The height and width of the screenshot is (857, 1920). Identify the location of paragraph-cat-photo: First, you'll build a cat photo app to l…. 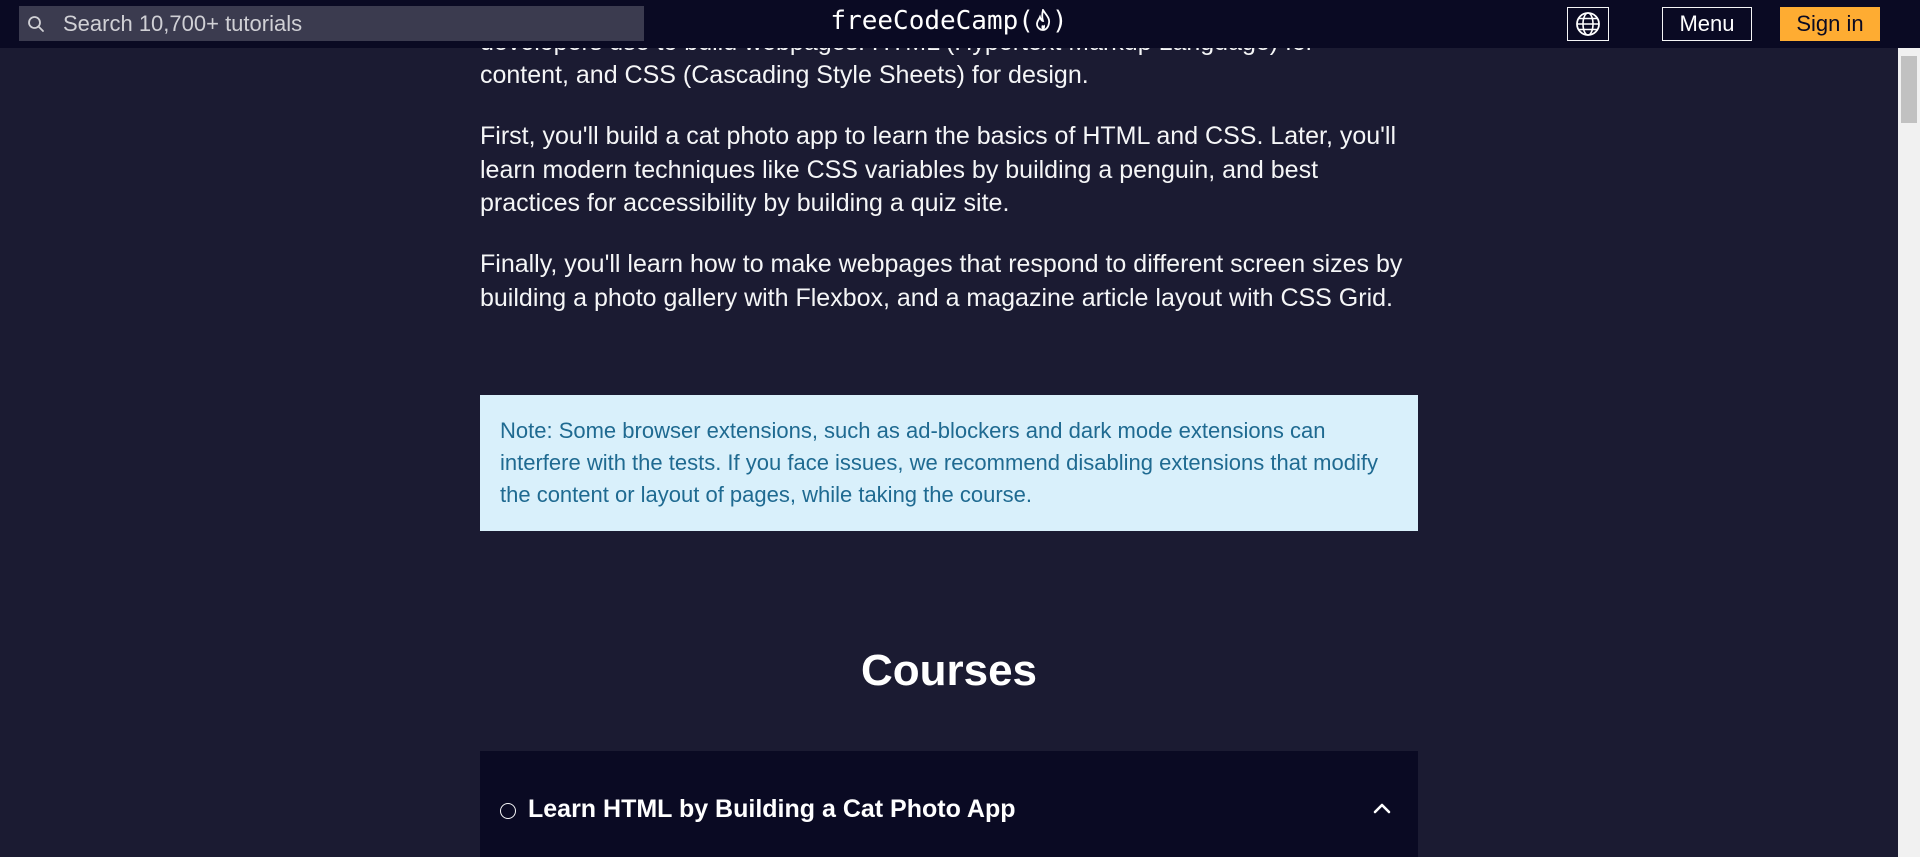
(938, 169).